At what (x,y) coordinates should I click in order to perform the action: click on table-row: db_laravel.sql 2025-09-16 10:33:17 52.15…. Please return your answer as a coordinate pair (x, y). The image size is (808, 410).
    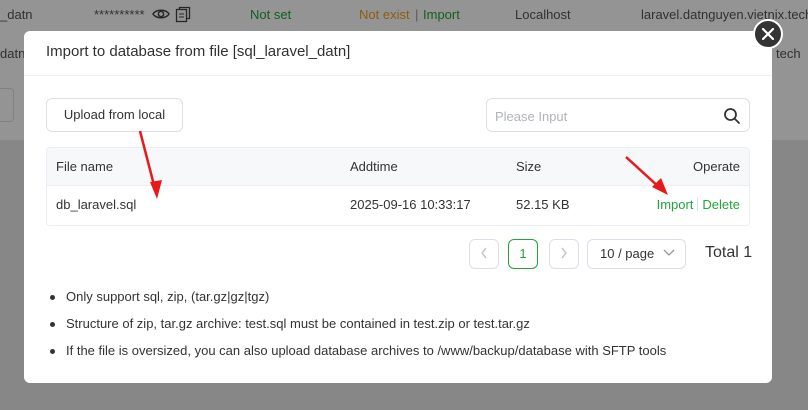
    Looking at the image, I should click on (398, 205).